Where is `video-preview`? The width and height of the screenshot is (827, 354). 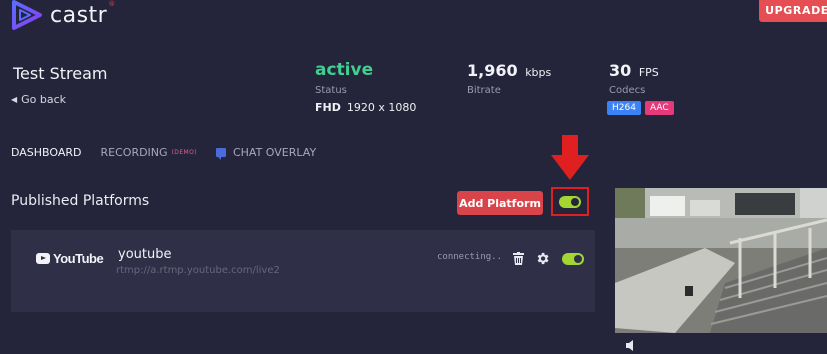
video-preview is located at coordinates (721, 260).